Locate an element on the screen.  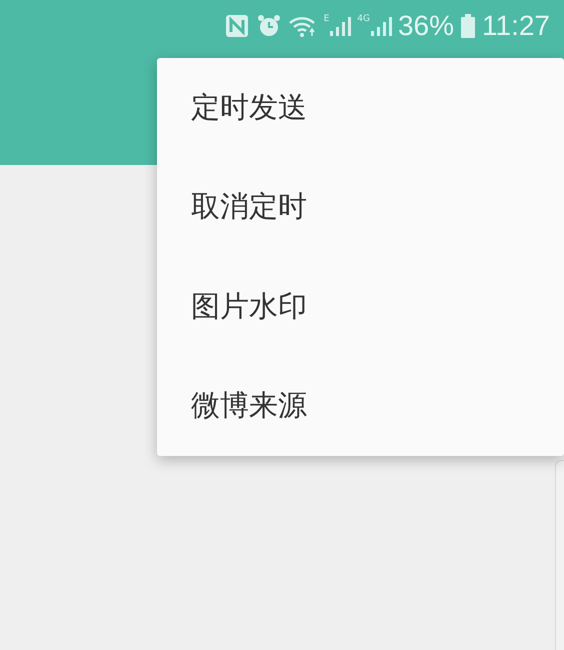
clock-time: 11:27 is located at coordinates (516, 26).